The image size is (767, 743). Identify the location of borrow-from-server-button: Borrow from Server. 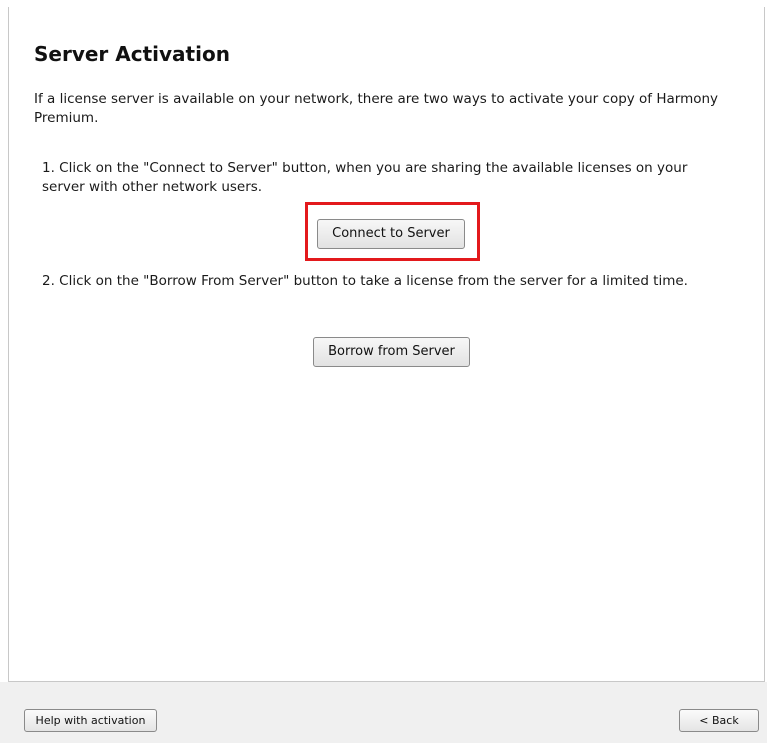
(391, 352).